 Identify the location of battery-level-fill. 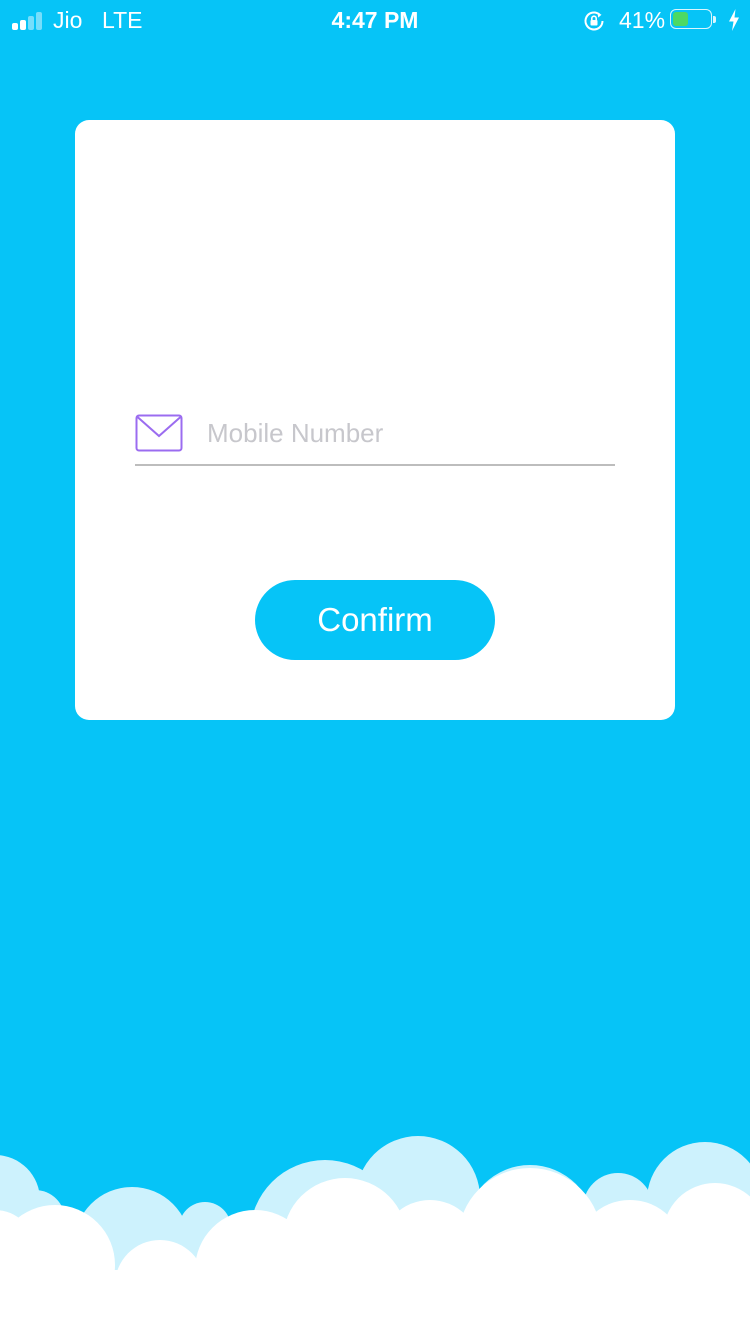
(680, 19).